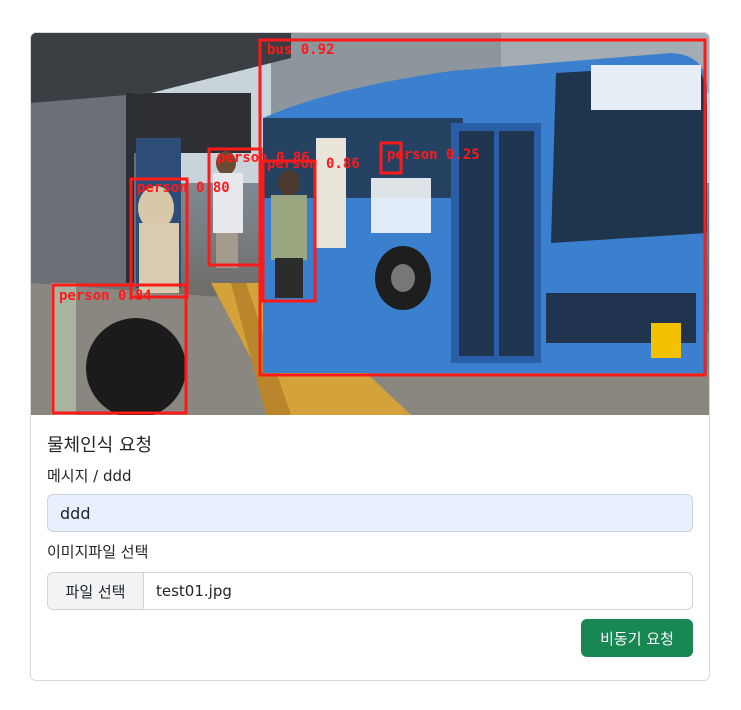  Describe the element at coordinates (96, 591) in the screenshot. I see `file-choose-button: 파일 선택` at that location.